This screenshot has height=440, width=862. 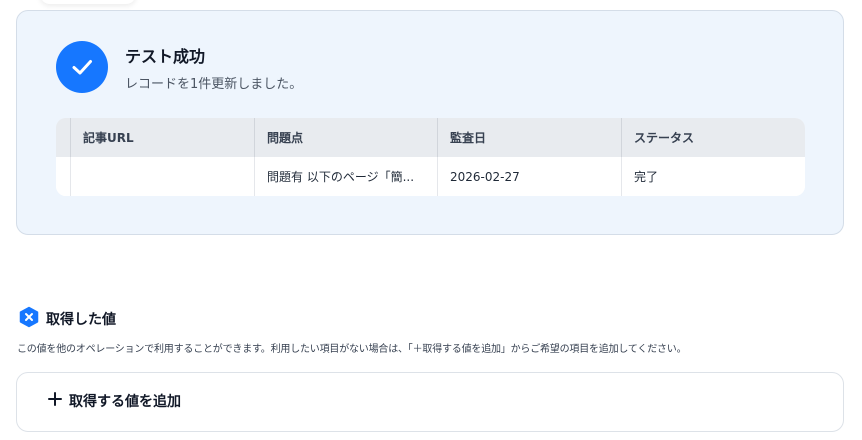 What do you see at coordinates (165, 56) in the screenshot?
I see `result-title: テスト成功` at bounding box center [165, 56].